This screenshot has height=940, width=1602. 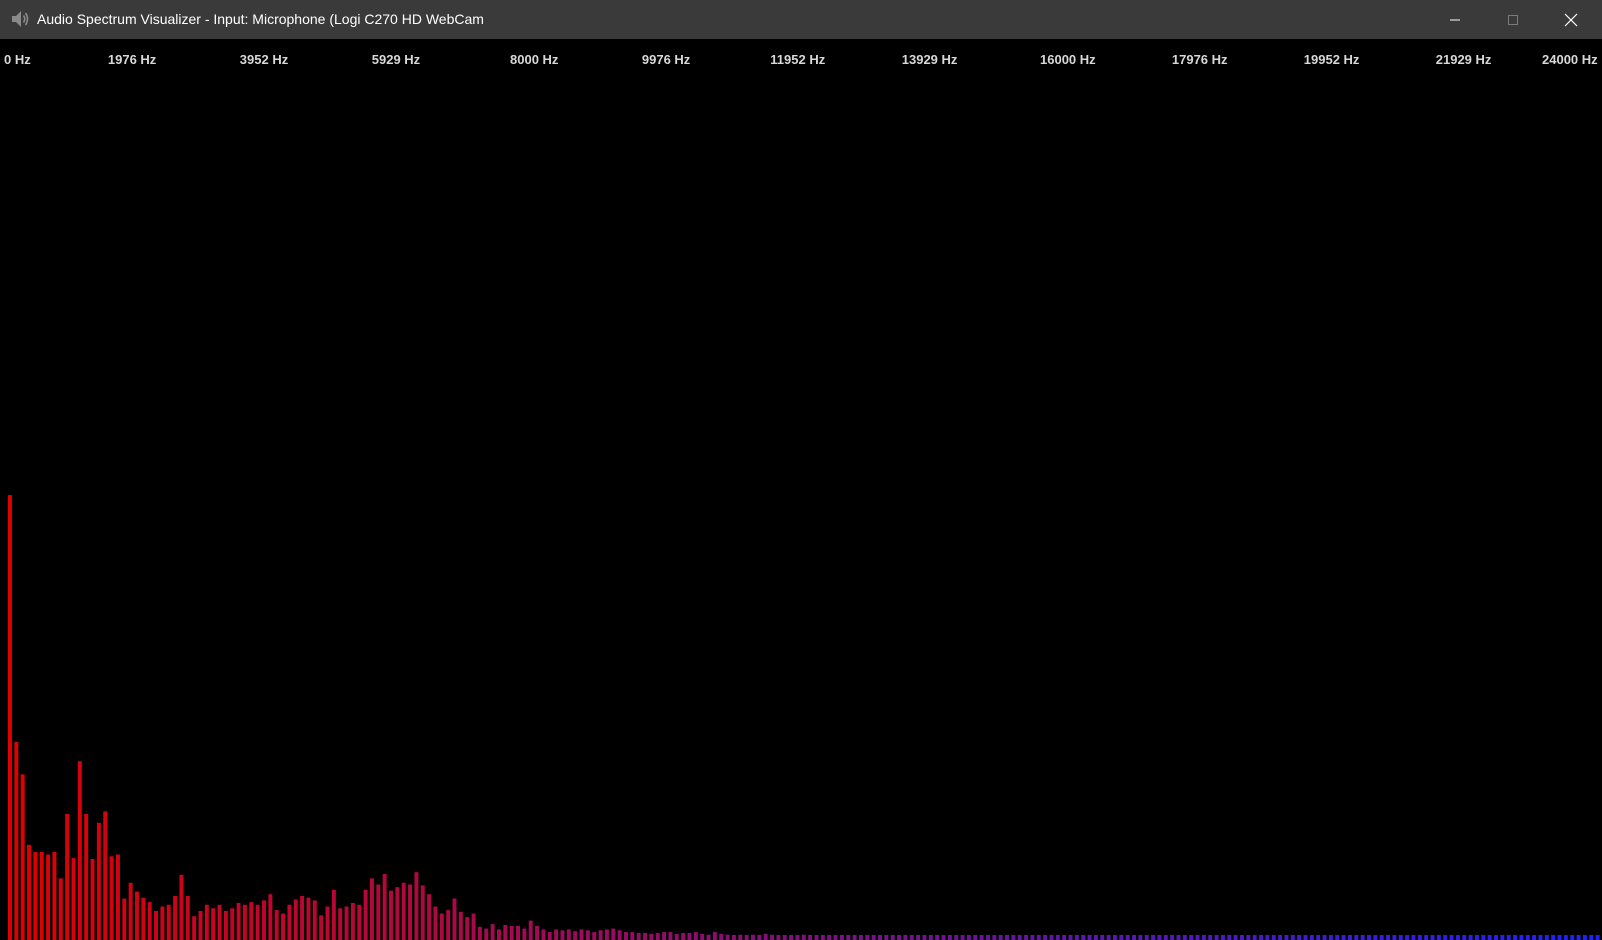 What do you see at coordinates (1571, 19) in the screenshot?
I see `close-button` at bounding box center [1571, 19].